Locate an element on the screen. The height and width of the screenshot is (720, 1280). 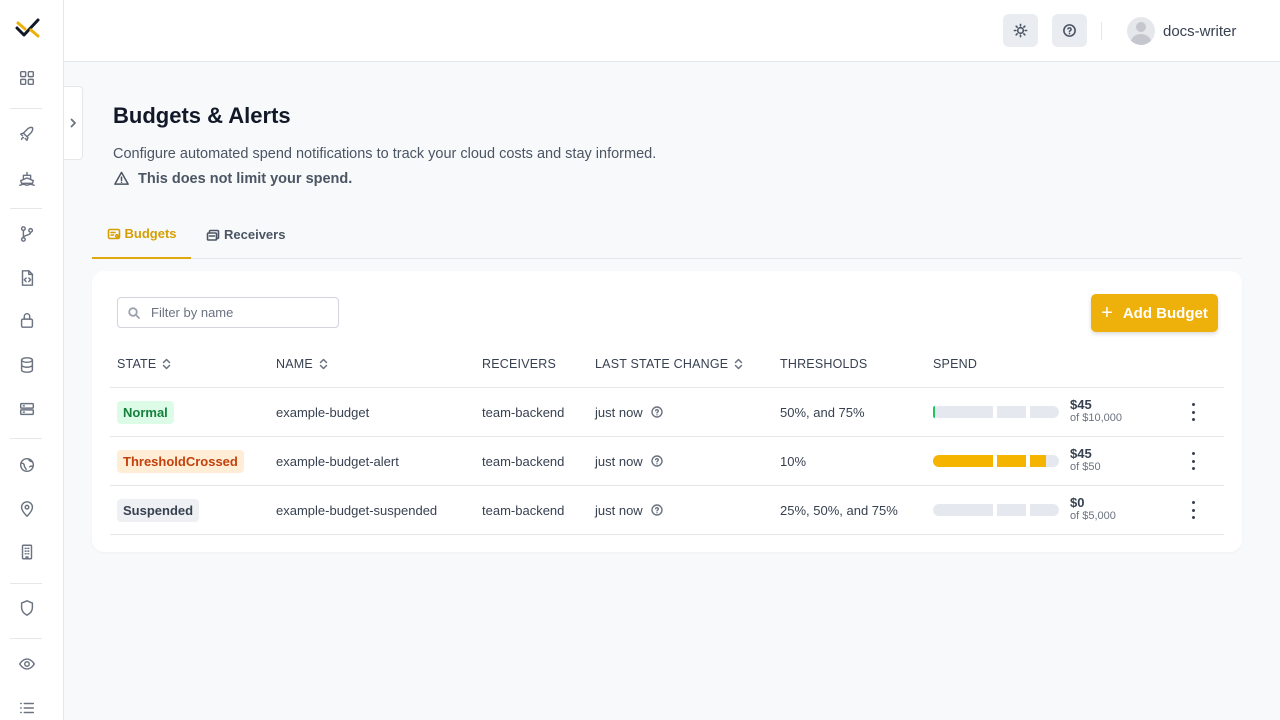
budget-name: example-budget is located at coordinates (322, 412).